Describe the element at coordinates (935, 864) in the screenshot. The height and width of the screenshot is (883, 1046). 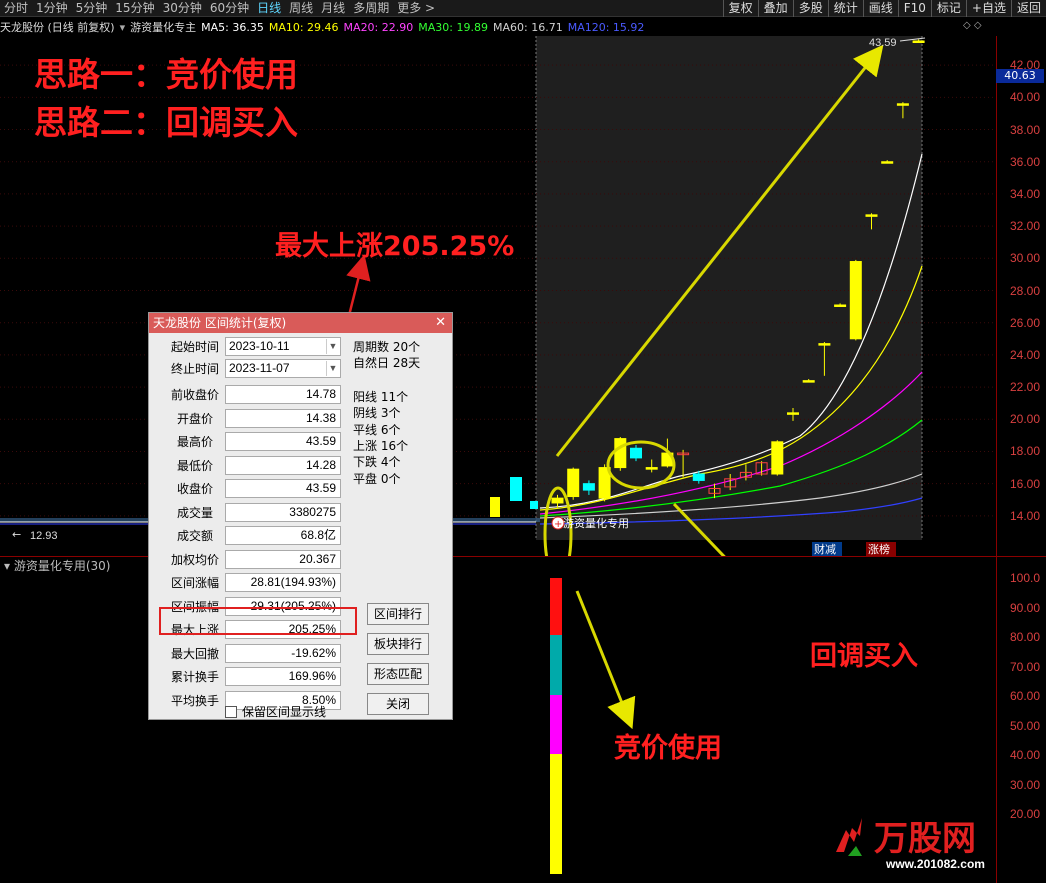
I see `svg-text: www.201082.com` at that location.